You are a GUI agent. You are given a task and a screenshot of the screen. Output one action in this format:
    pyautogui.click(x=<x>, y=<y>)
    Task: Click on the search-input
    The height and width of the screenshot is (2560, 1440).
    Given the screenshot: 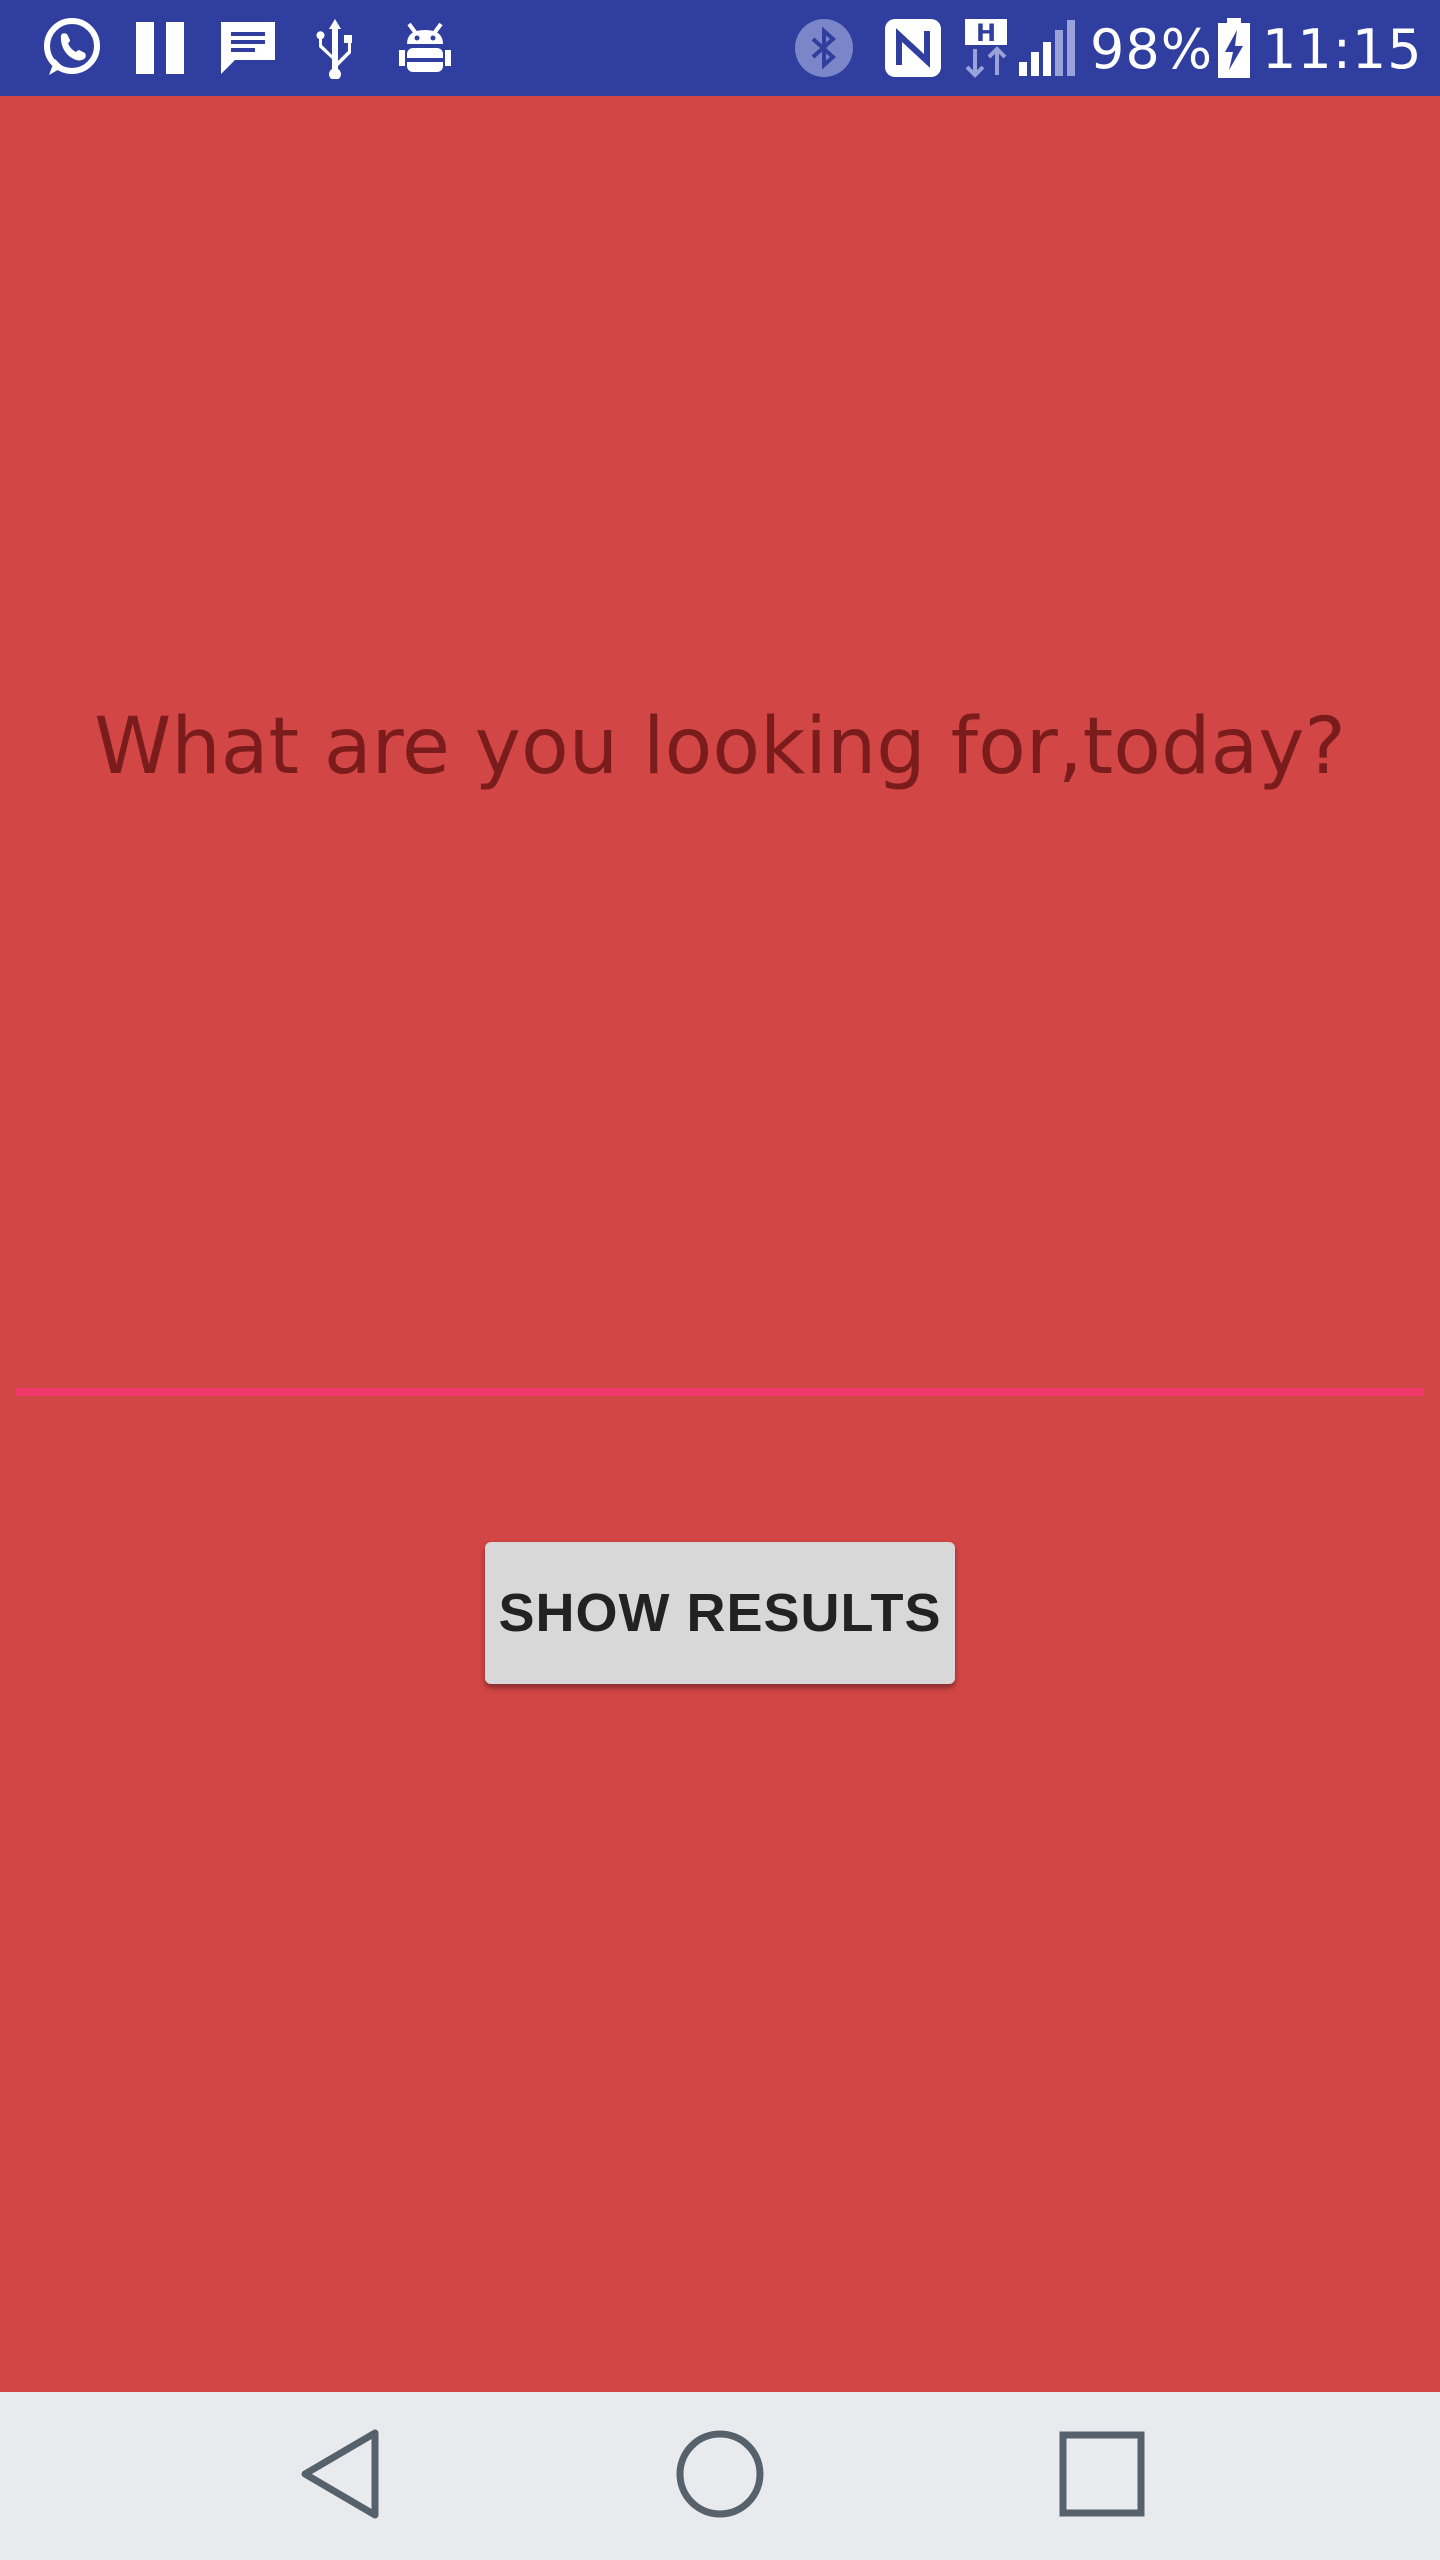 What is the action you would take?
    pyautogui.click(x=720, y=1346)
    